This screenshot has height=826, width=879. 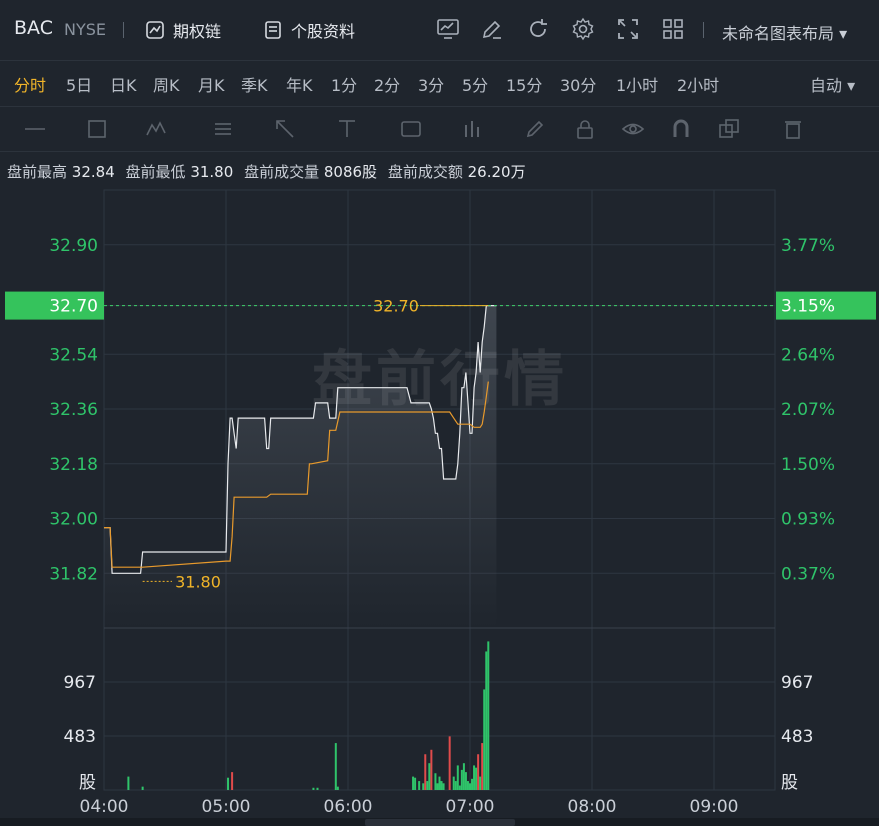 What do you see at coordinates (166, 84) in the screenshot?
I see `period-tab: 周K` at bounding box center [166, 84].